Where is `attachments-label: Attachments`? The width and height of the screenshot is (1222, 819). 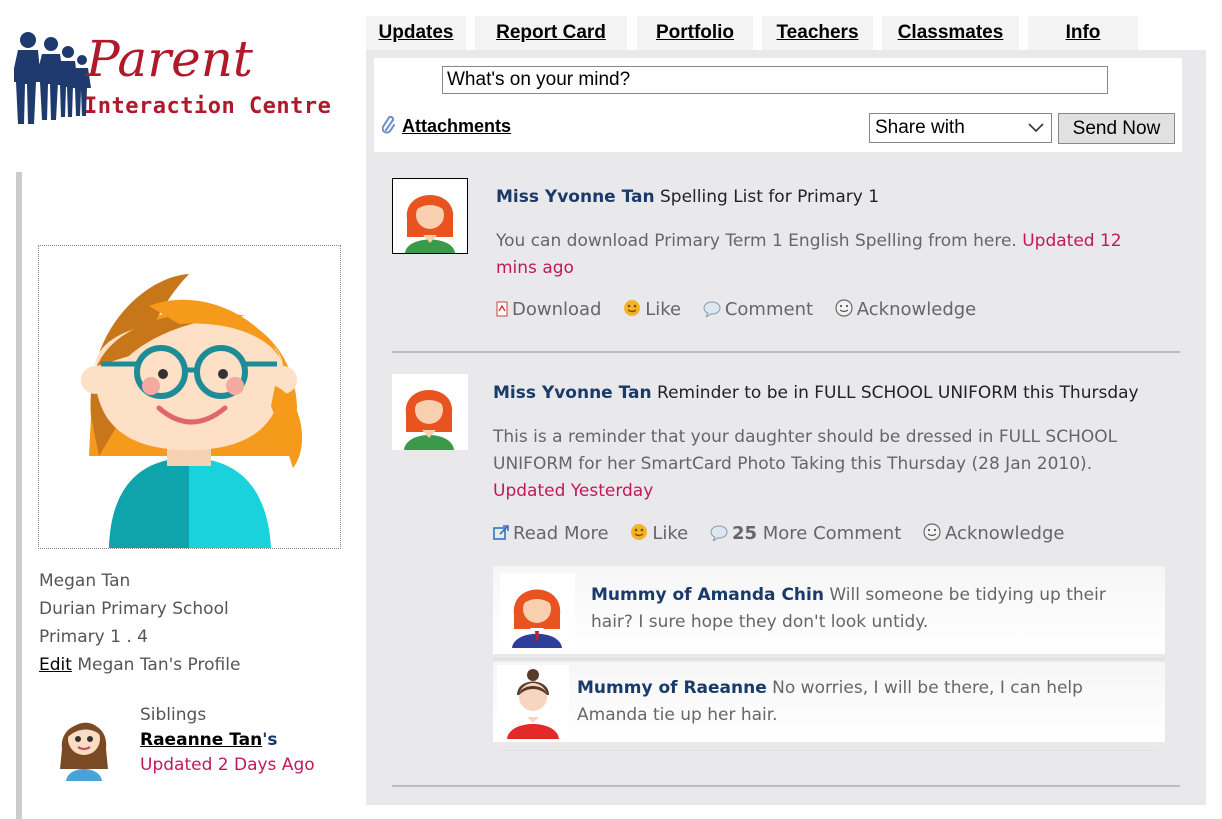
attachments-label: Attachments is located at coordinates (457, 126).